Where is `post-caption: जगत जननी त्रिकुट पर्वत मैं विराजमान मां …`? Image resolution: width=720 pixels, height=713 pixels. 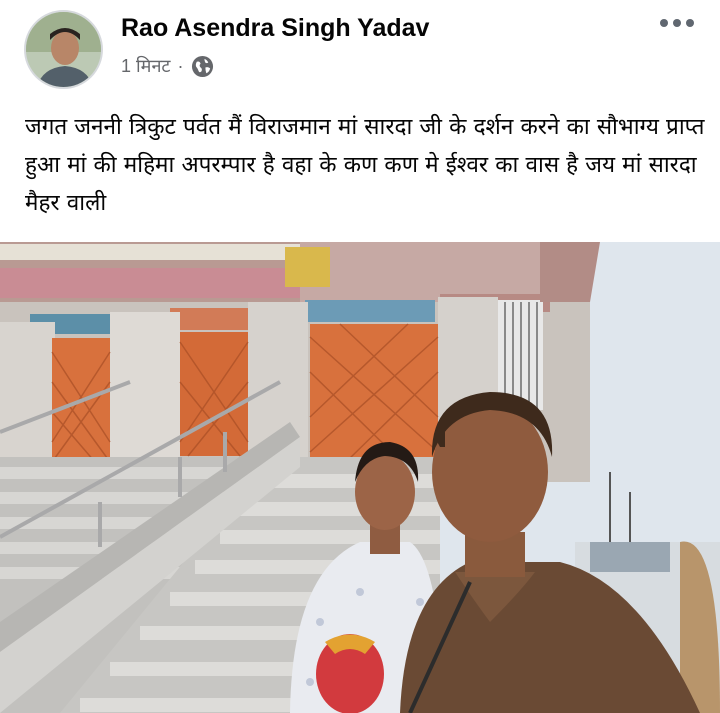 post-caption: जगत जननी त्रिकुट पर्वत मैं विराजमान मां … is located at coordinates (365, 165).